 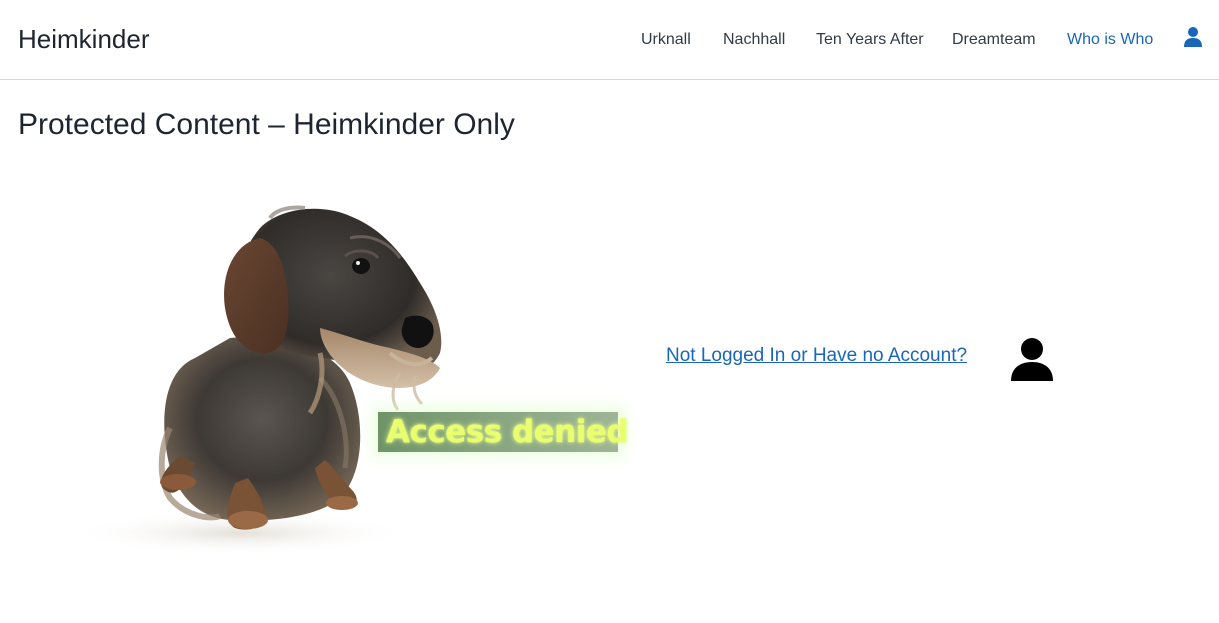 I want to click on access-denied-badge: Access denied, so click(x=503, y=432).